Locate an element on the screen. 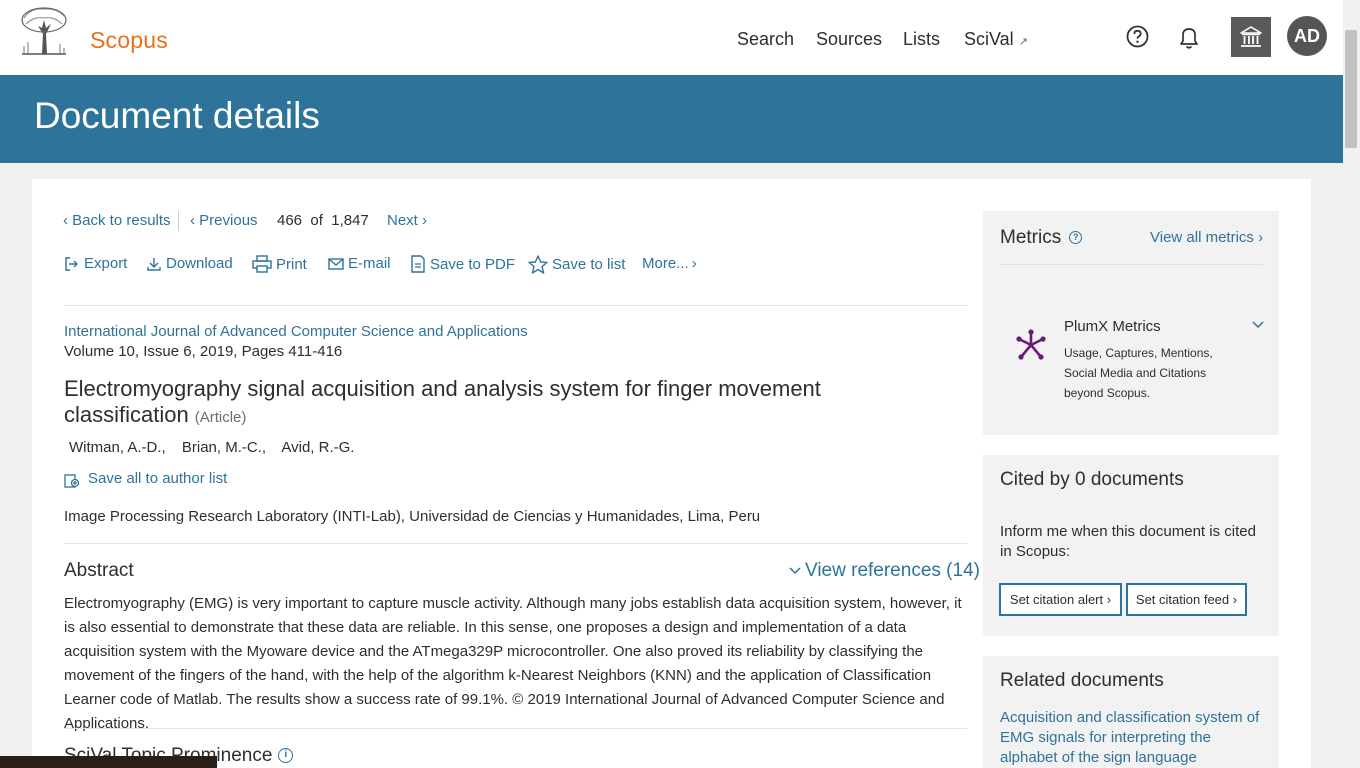 This screenshot has height=768, width=1360. metrics-heading: Metrics? is located at coordinates (1041, 238).